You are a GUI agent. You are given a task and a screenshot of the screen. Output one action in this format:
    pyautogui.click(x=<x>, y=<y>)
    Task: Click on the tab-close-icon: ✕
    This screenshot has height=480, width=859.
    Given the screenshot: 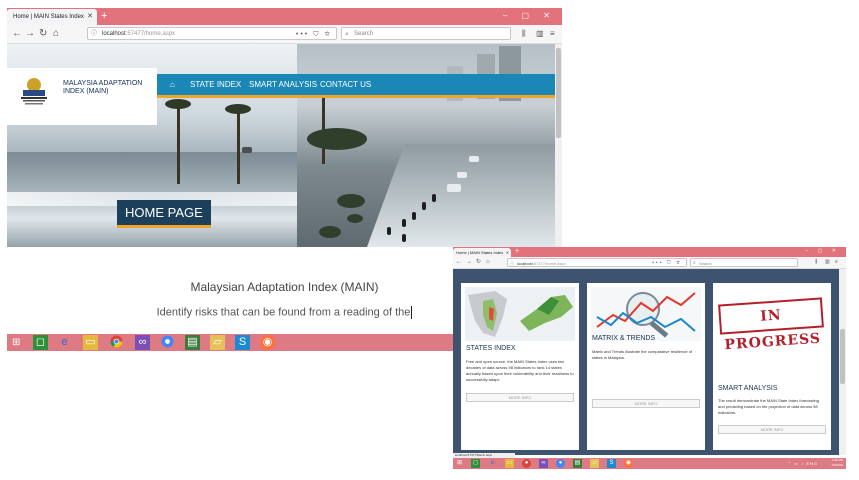 What is the action you would take?
    pyautogui.click(x=90, y=17)
    